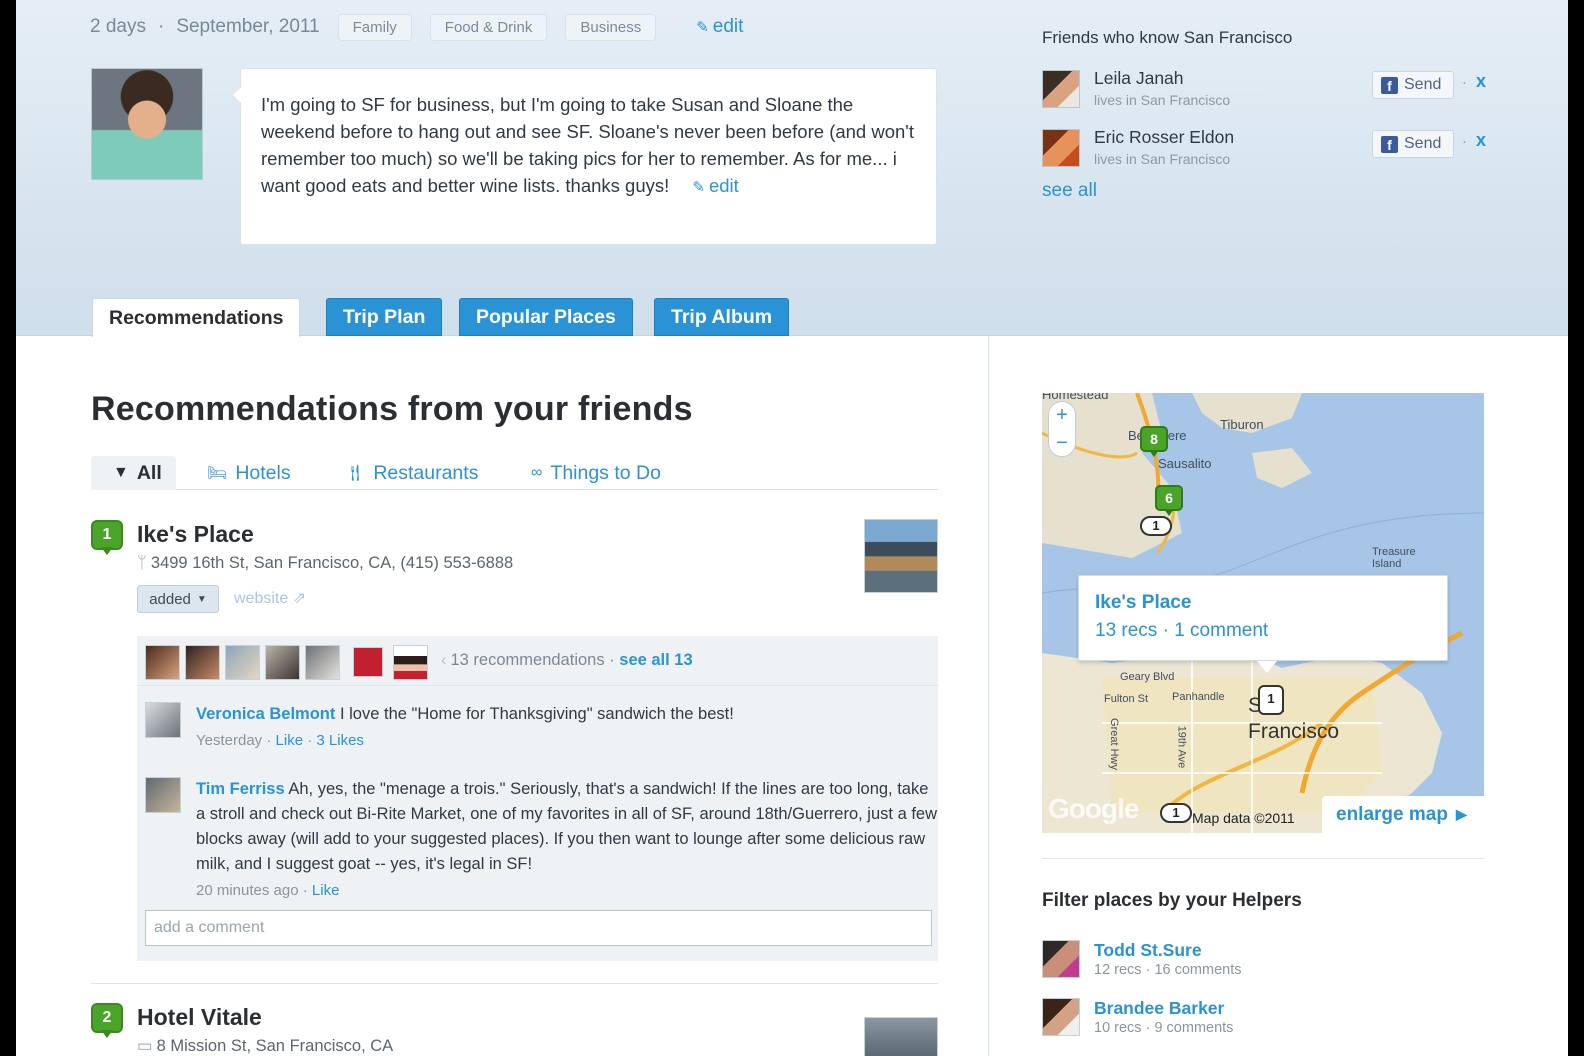  I want to click on friend-name: Eric Rosser Eldon, so click(1164, 137).